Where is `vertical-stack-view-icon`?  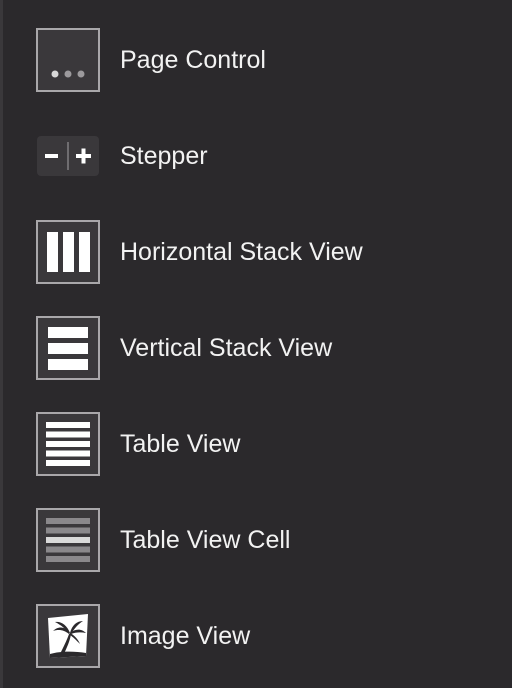
vertical-stack-view-icon is located at coordinates (68, 348).